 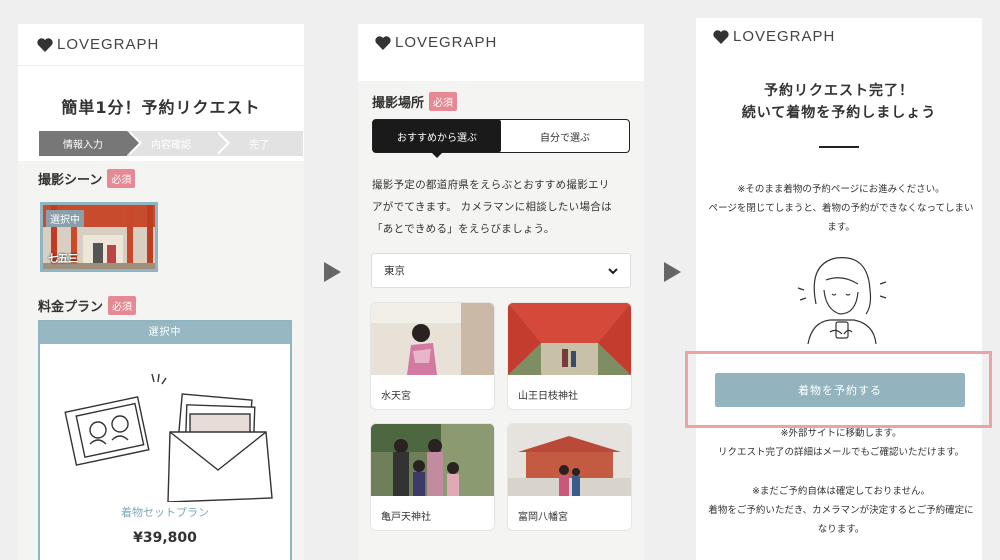 What do you see at coordinates (168, 437) in the screenshot?
I see `photos-envelope-illustration` at bounding box center [168, 437].